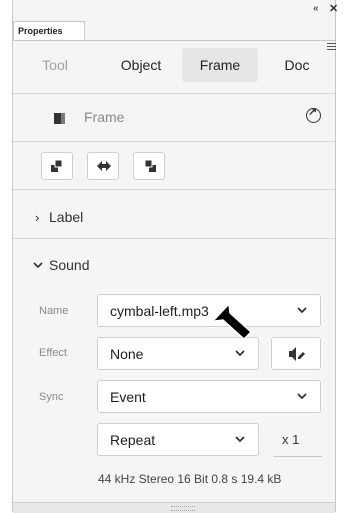 The image size is (346, 513). I want to click on frame-label: Frame, so click(104, 117).